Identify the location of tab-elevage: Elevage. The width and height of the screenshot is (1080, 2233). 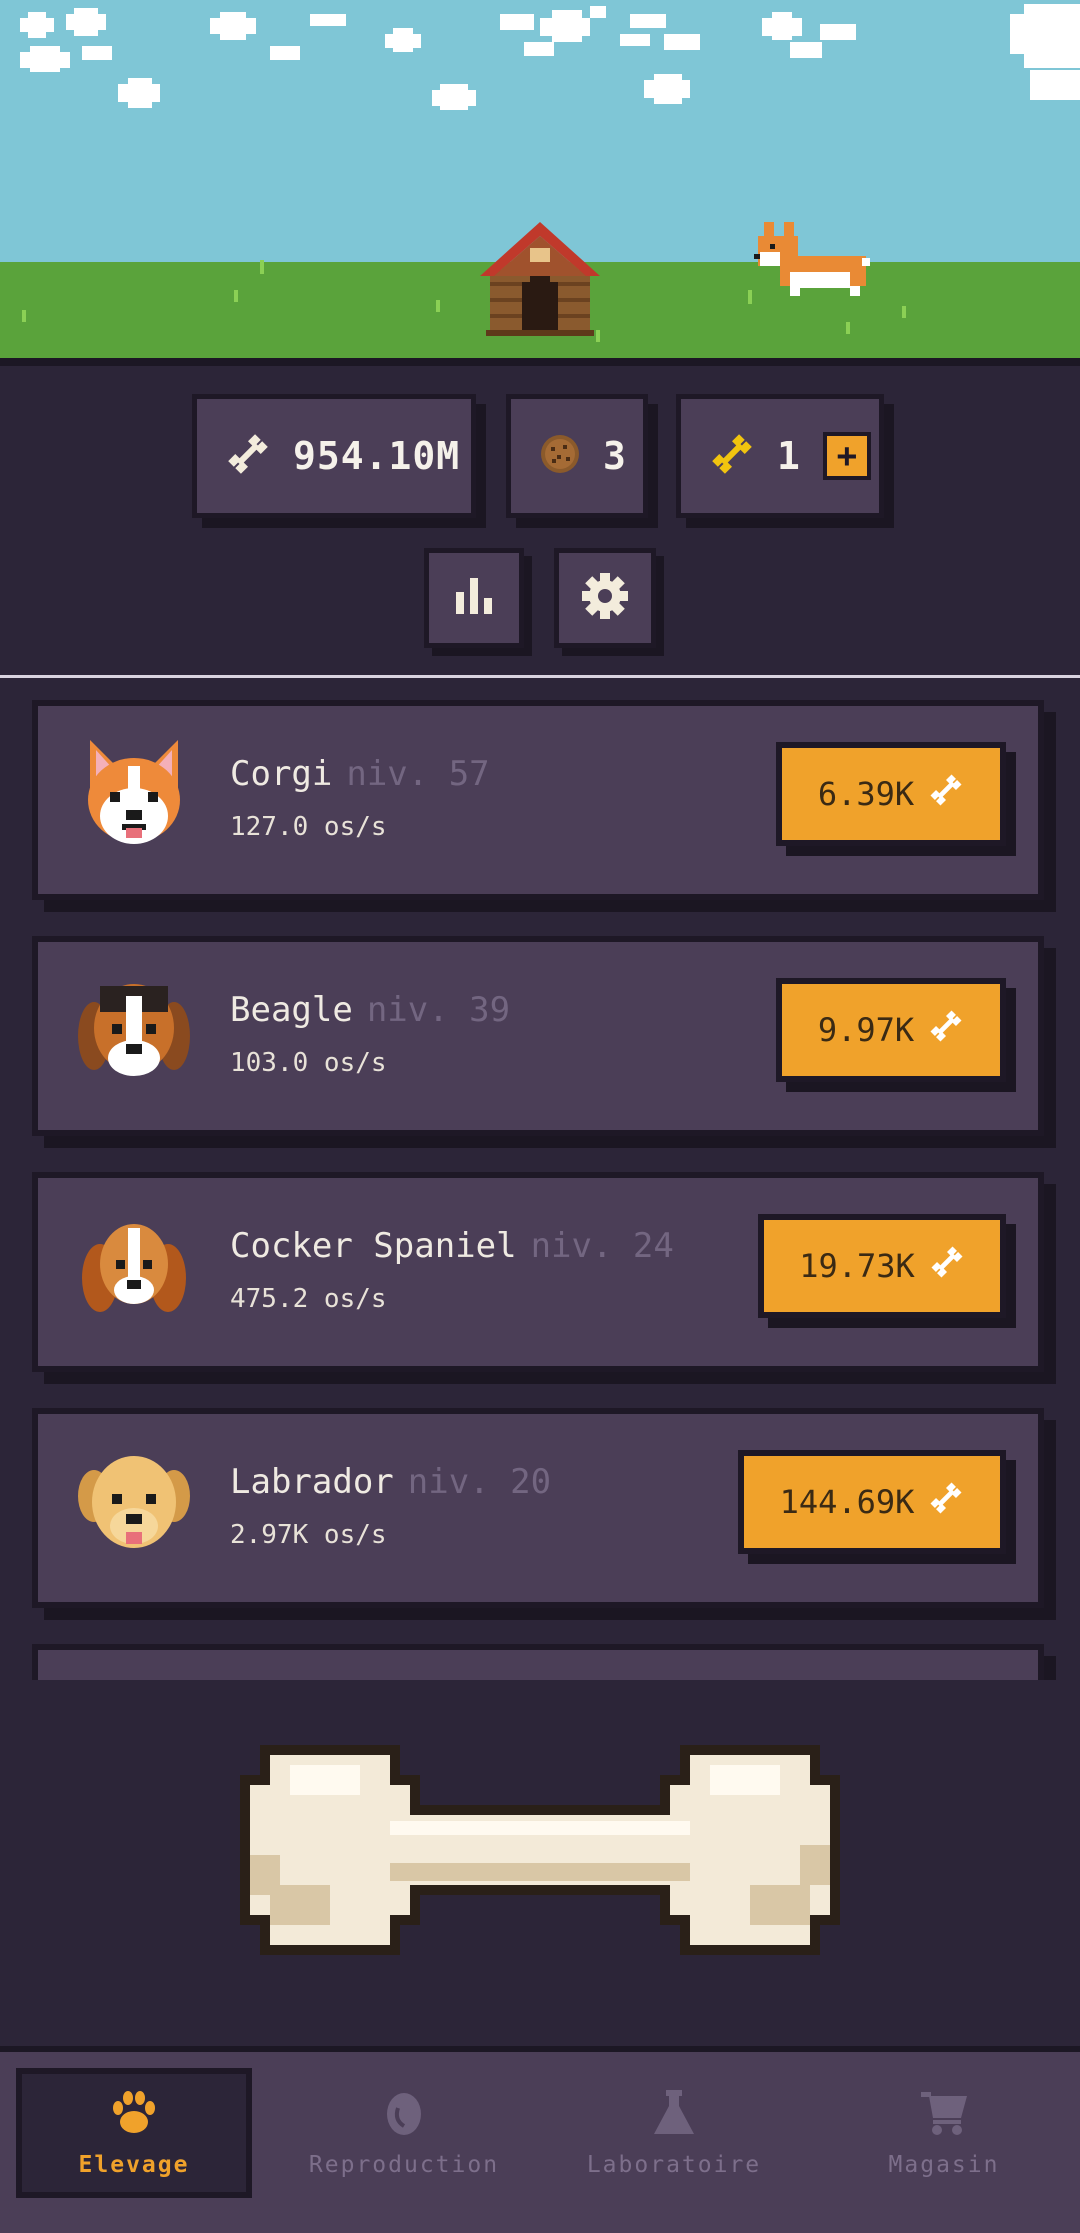
(134, 2133).